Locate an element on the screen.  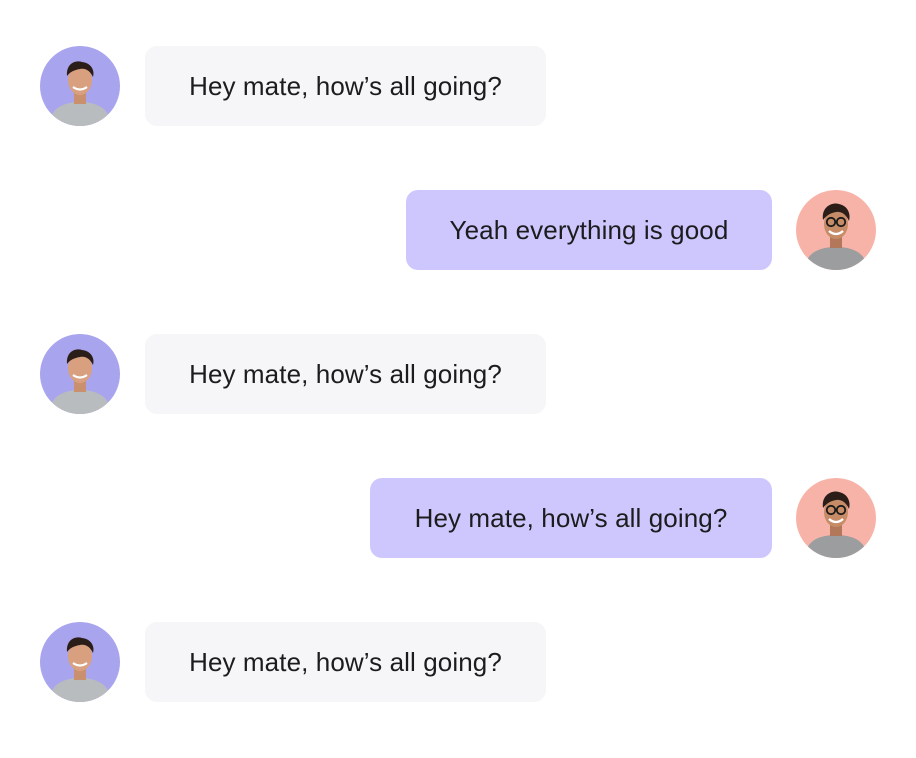
message-row-outgoing: Yeah everything is good is located at coordinates (458, 230).